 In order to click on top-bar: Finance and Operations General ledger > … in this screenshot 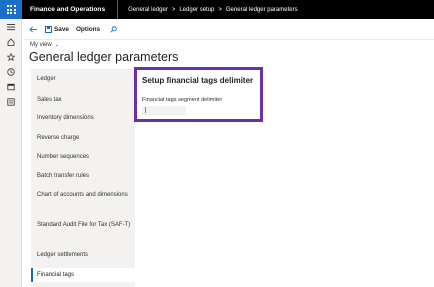, I will do `click(217, 9)`.